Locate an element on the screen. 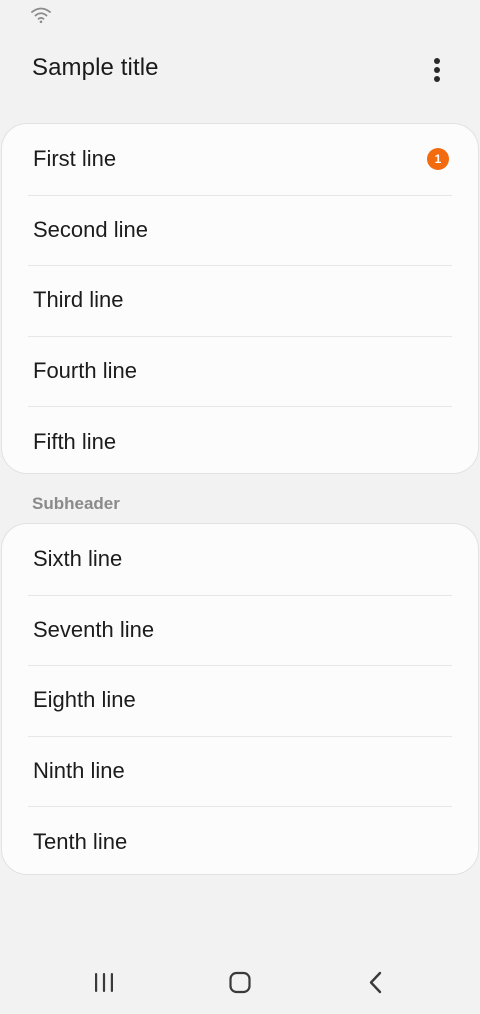 The height and width of the screenshot is (1014, 480). back-button is located at coordinates (376, 982).